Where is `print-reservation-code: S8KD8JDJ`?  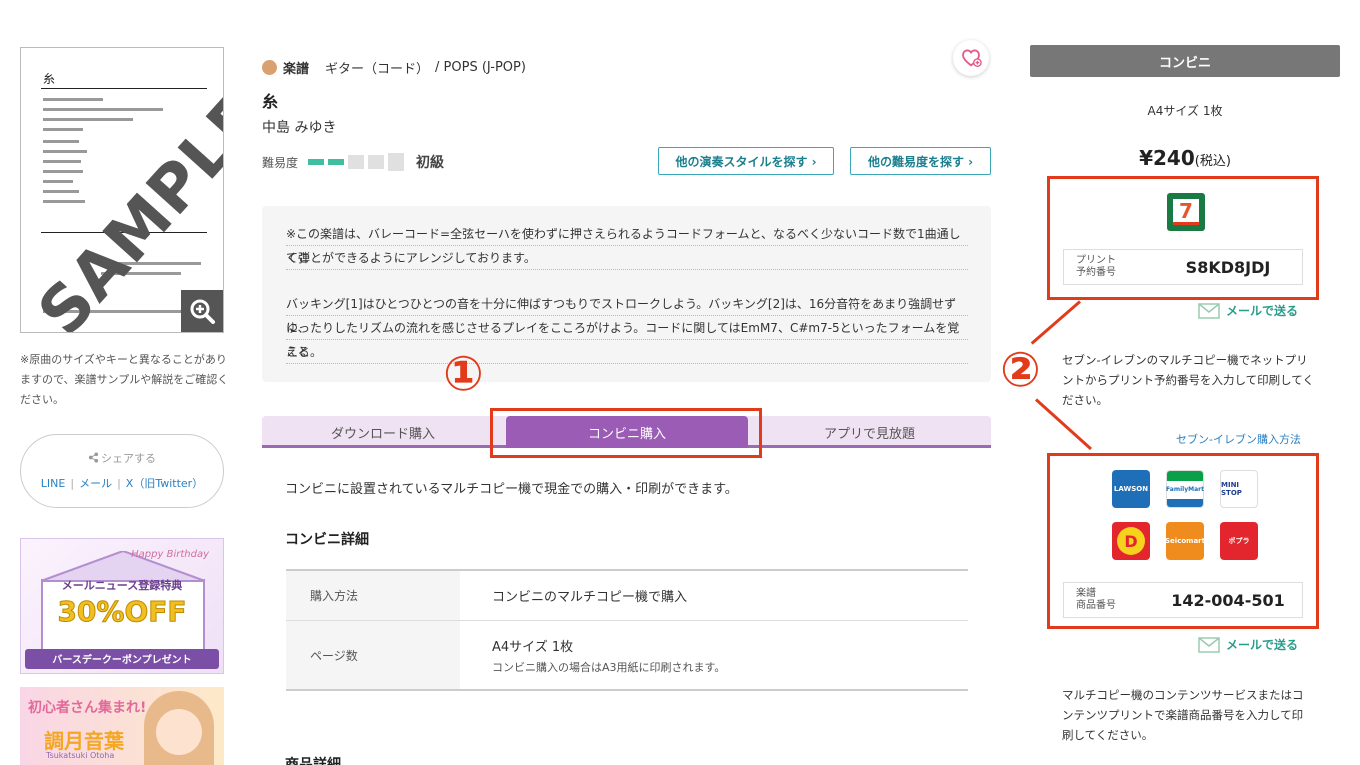
print-reservation-code: S8KD8JDJ is located at coordinates (1228, 267).